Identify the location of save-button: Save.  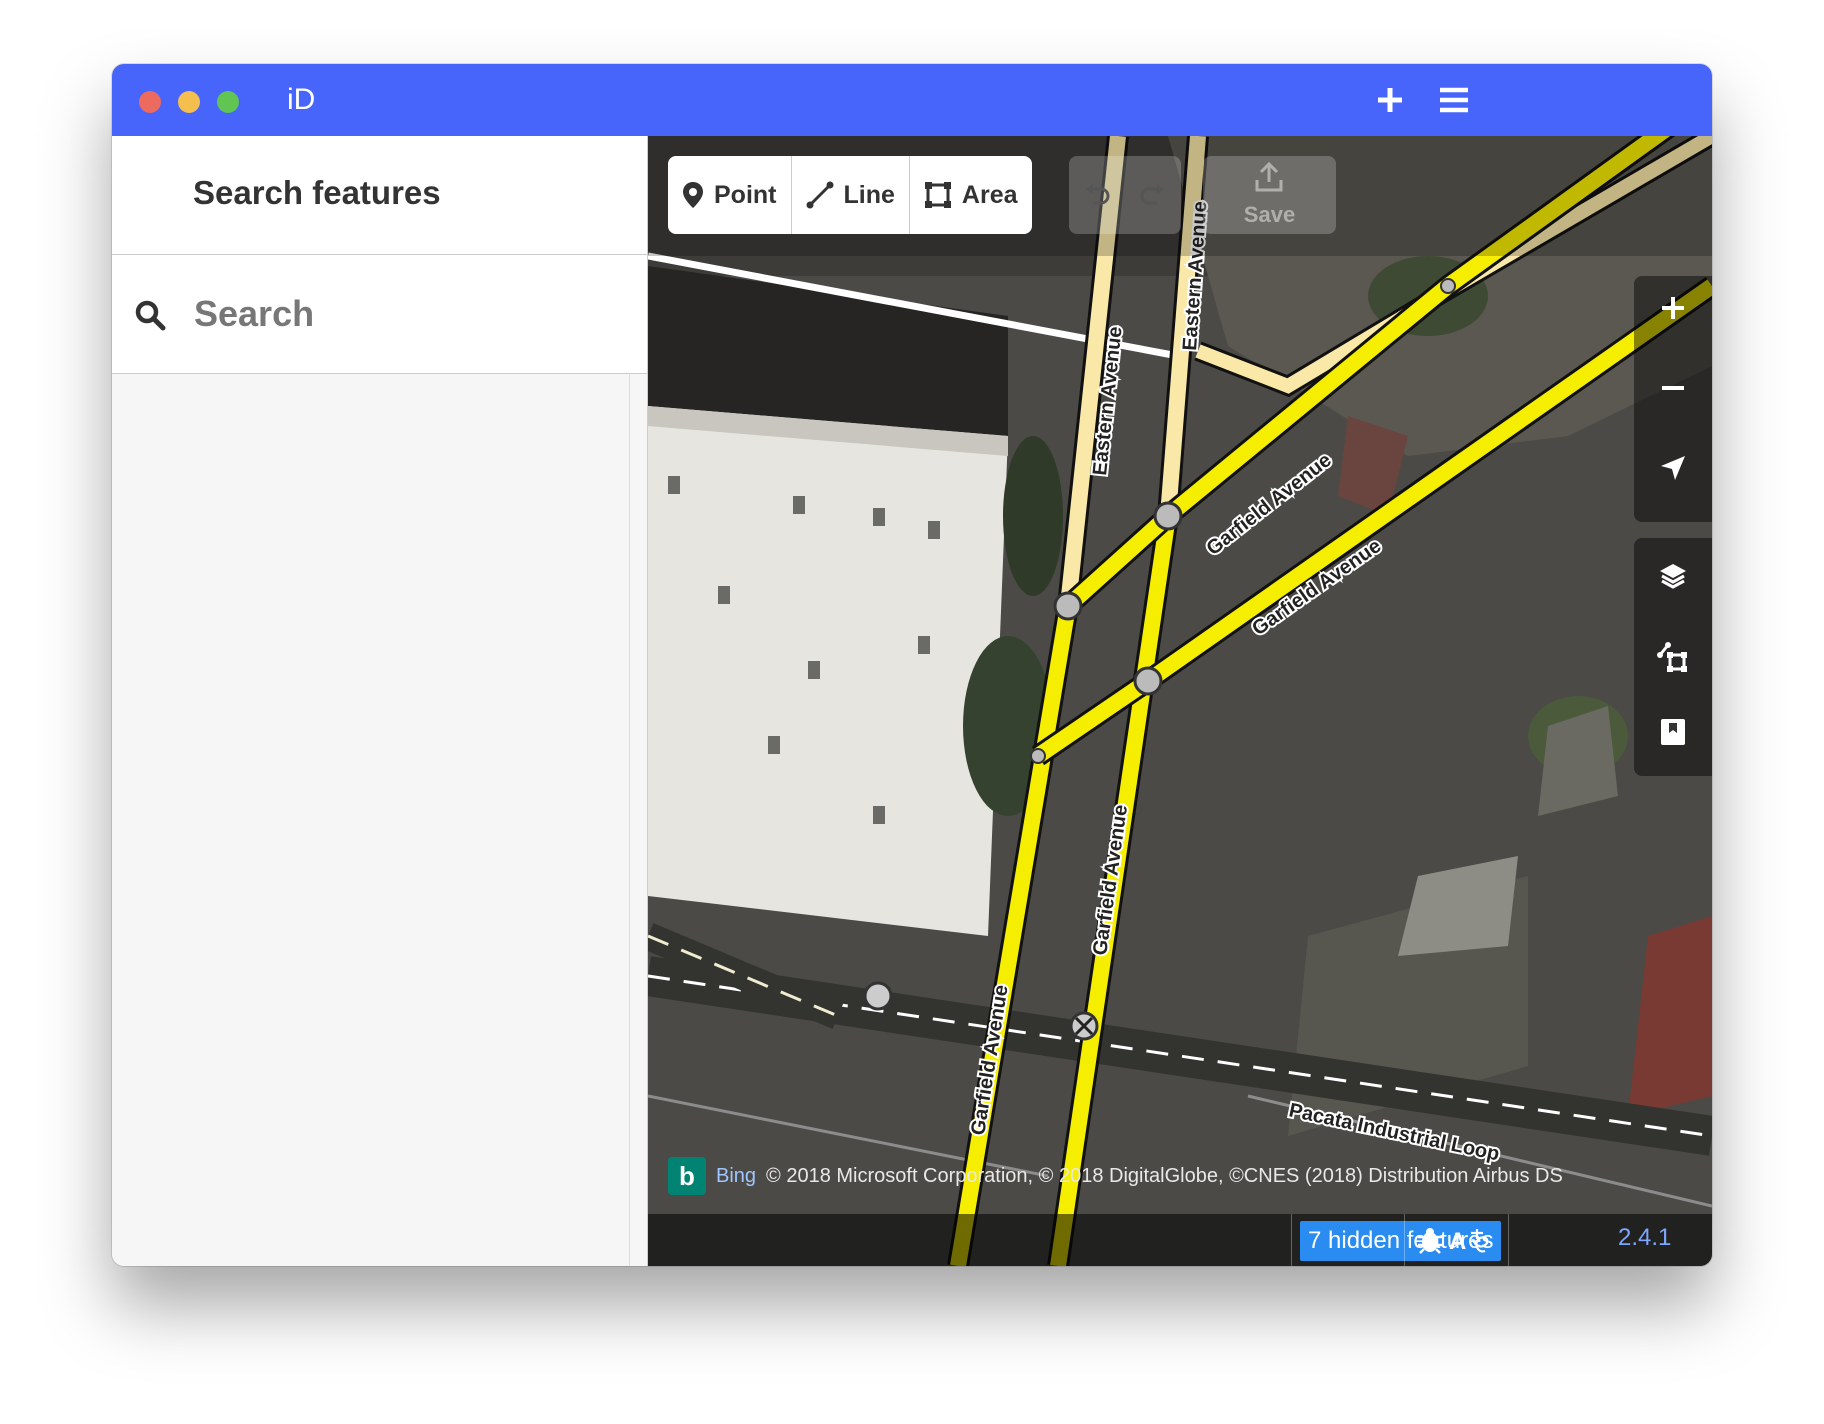
(1269, 195).